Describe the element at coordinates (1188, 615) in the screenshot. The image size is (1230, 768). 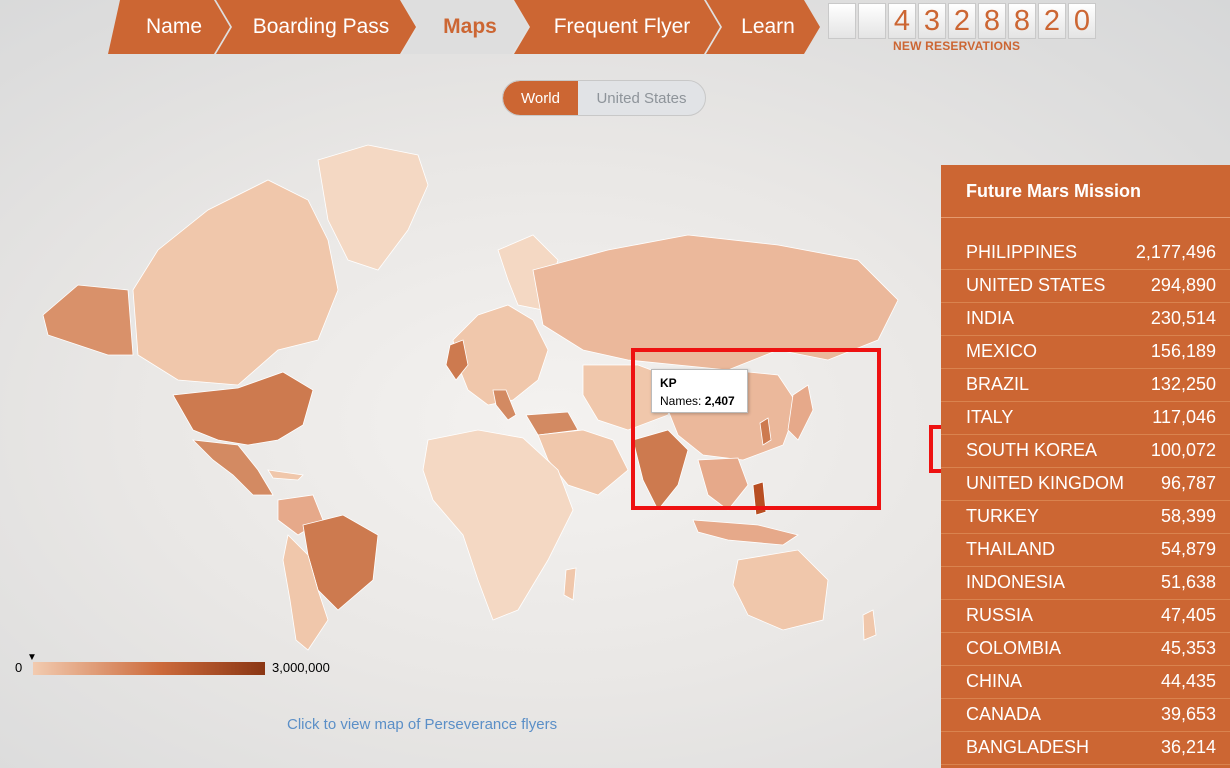
I see `row-count: 47,405` at that location.